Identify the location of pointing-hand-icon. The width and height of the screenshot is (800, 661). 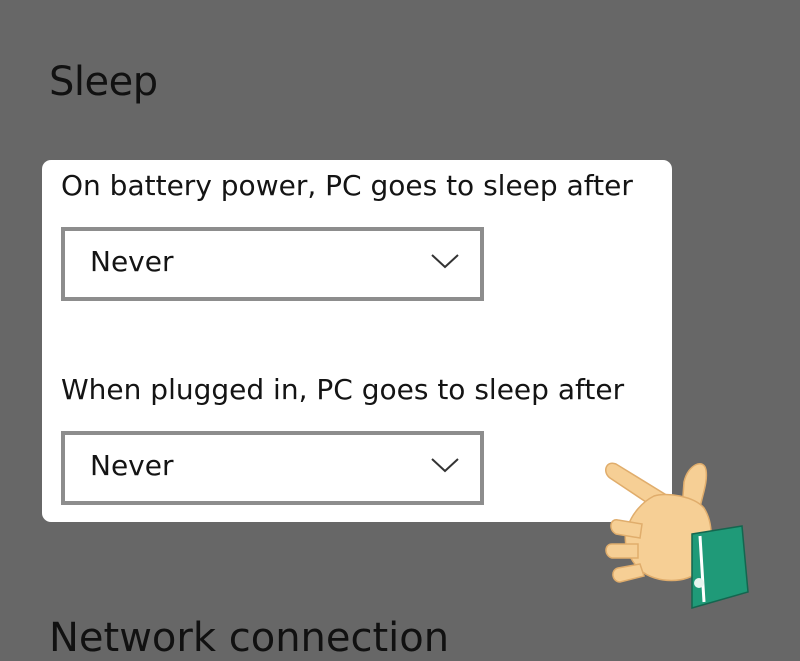
(677, 535).